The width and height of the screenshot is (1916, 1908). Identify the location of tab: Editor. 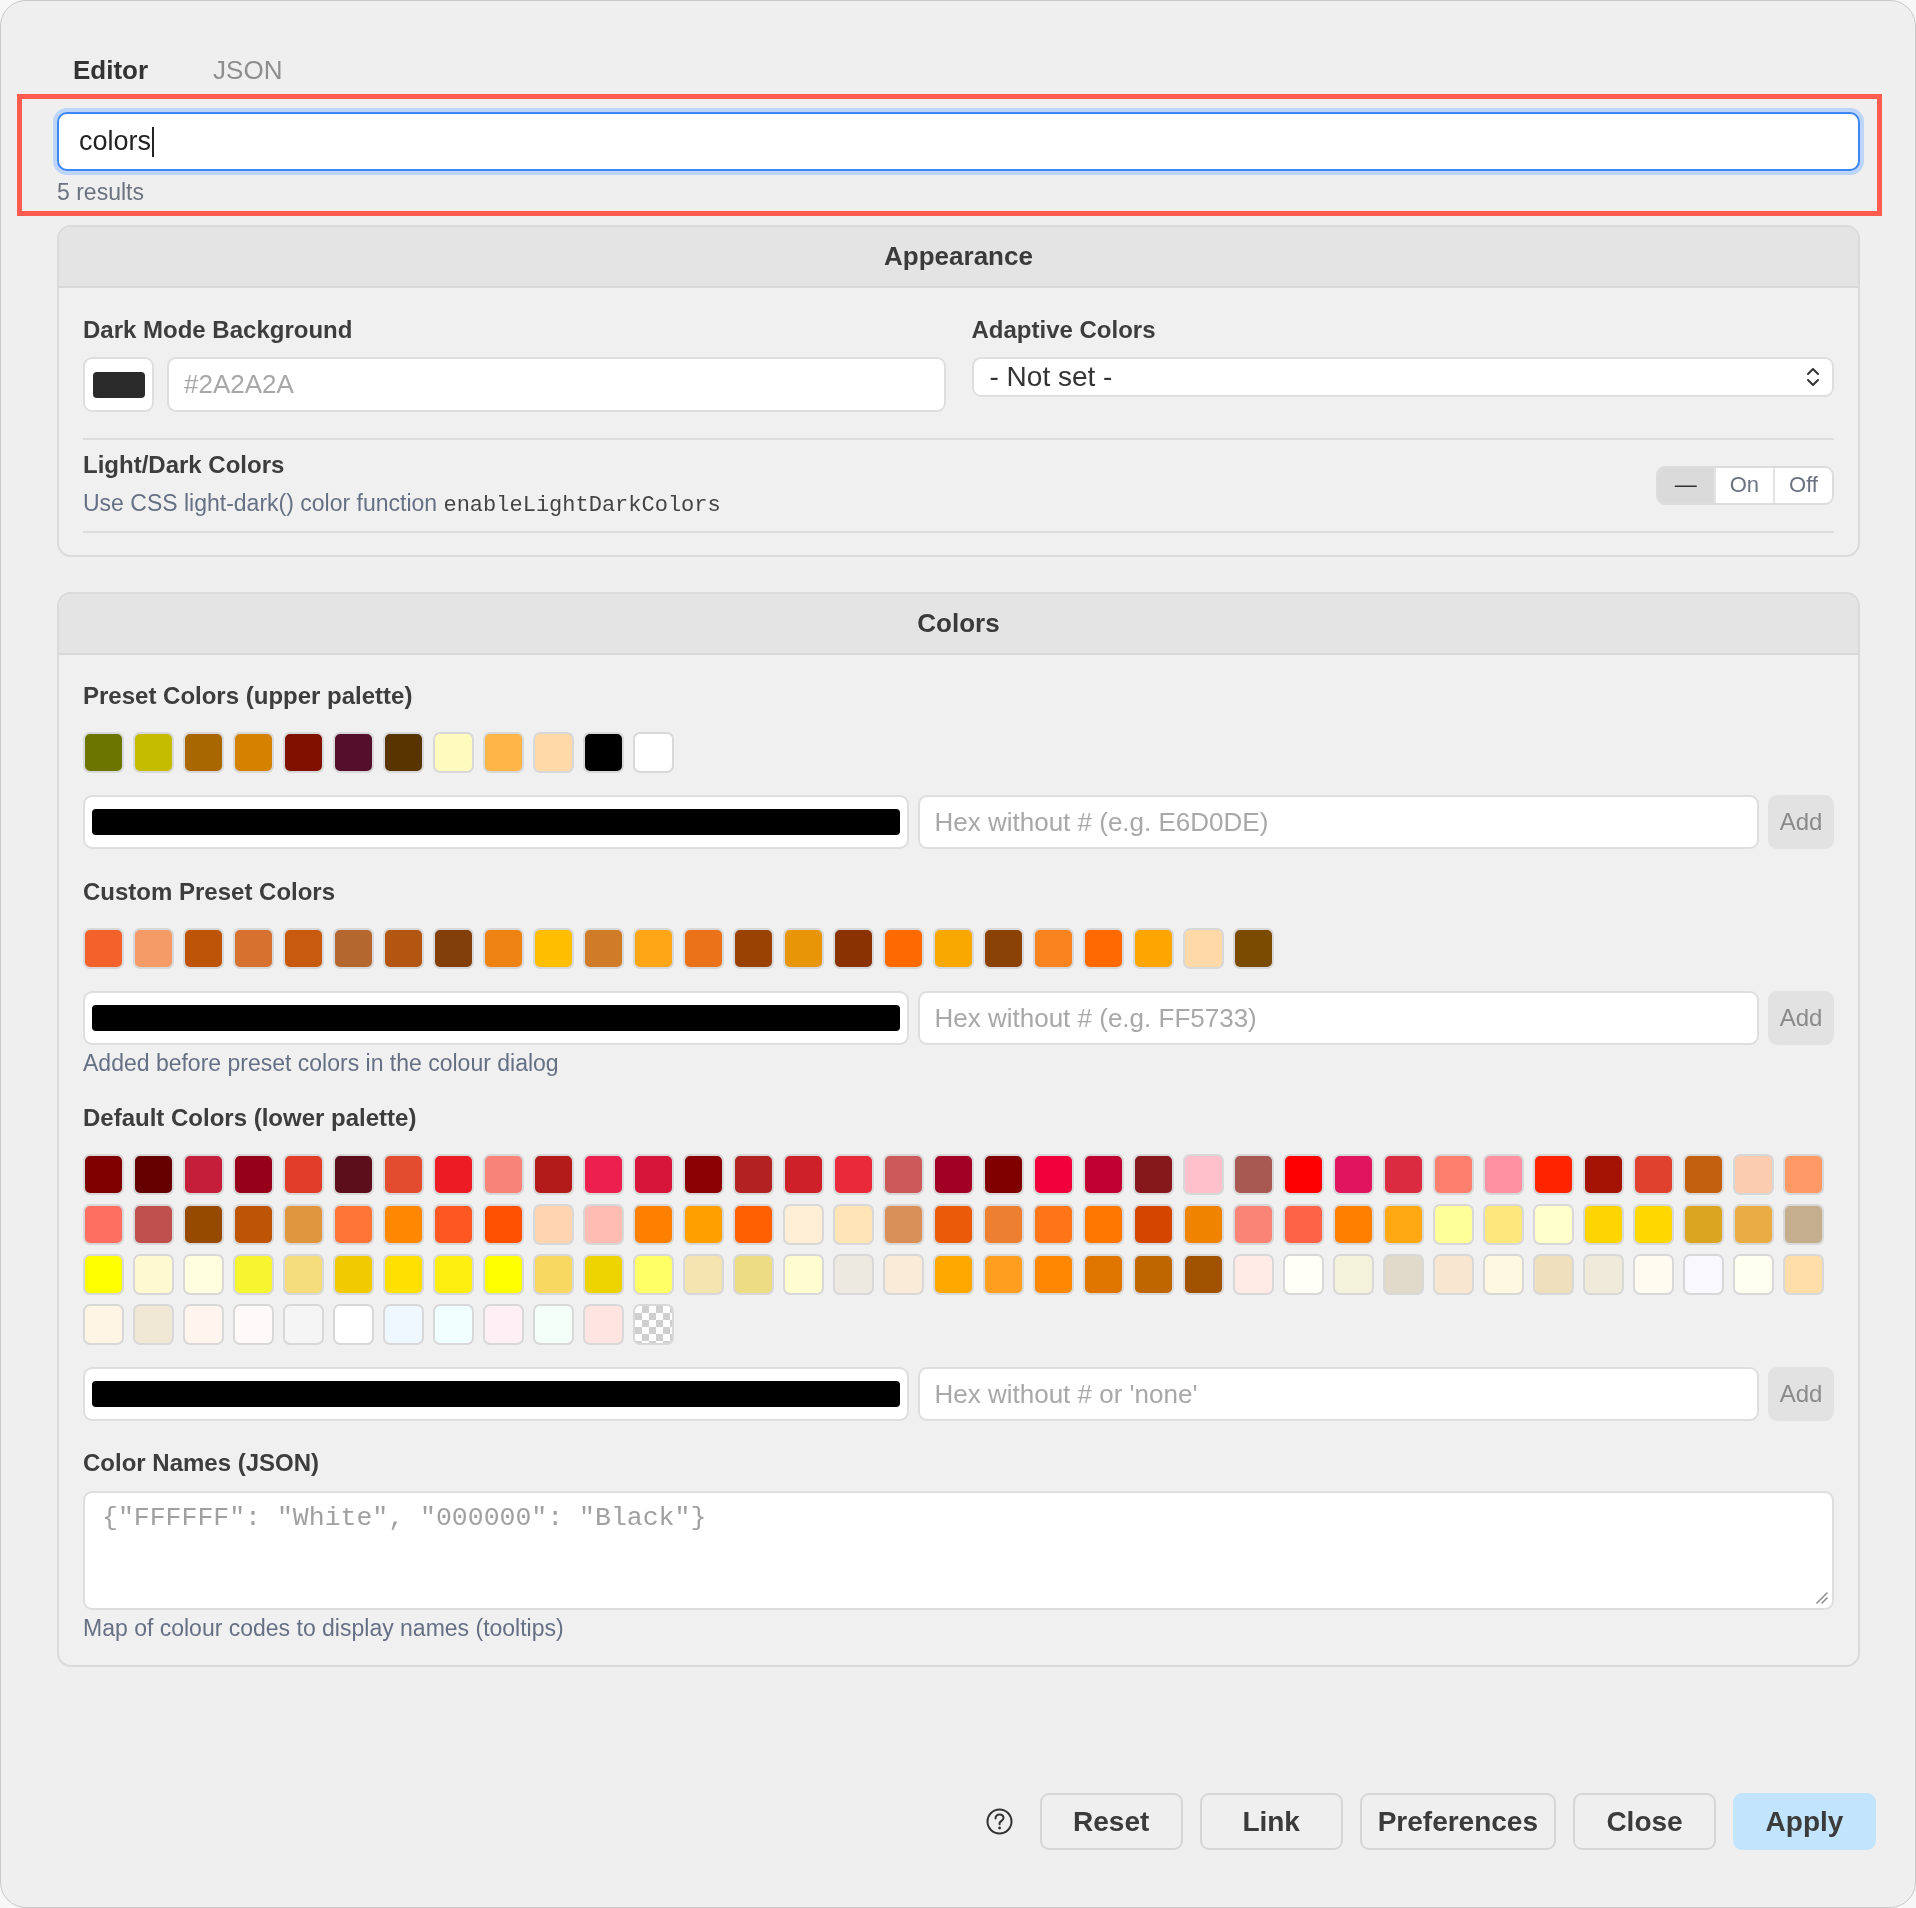
(111, 70).